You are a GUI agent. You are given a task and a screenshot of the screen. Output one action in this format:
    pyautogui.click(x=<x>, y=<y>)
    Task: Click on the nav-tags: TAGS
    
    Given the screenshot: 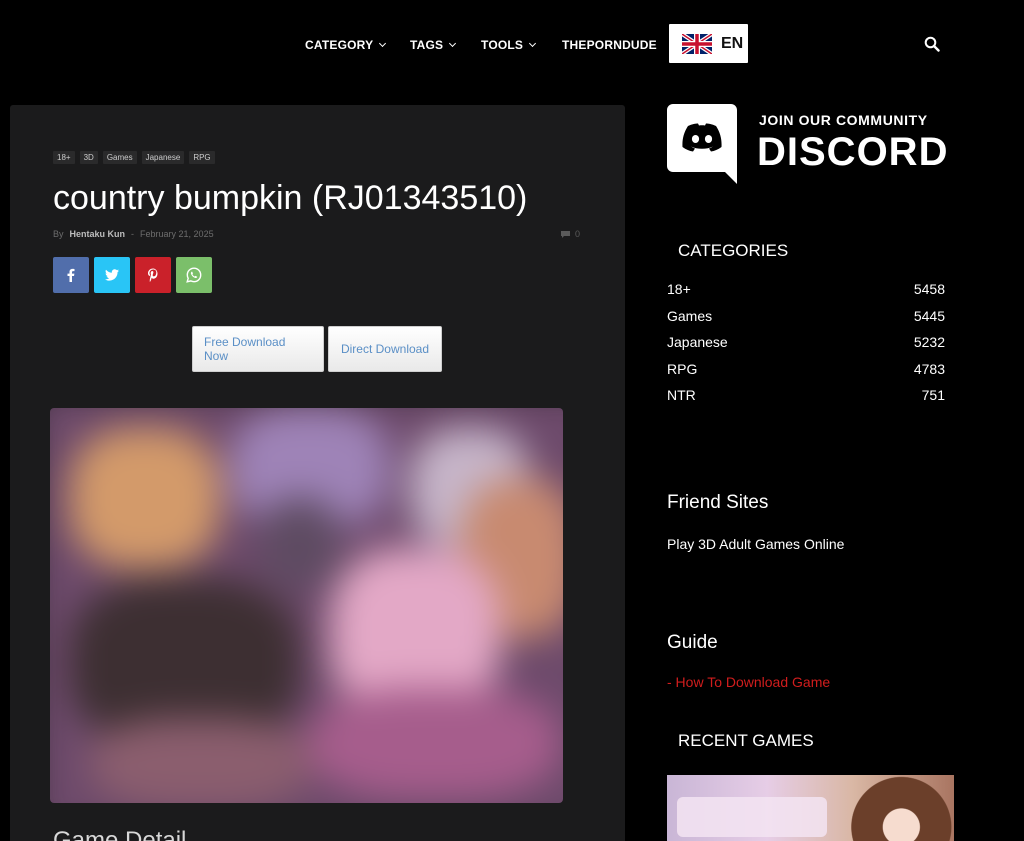 What is the action you would take?
    pyautogui.click(x=433, y=45)
    